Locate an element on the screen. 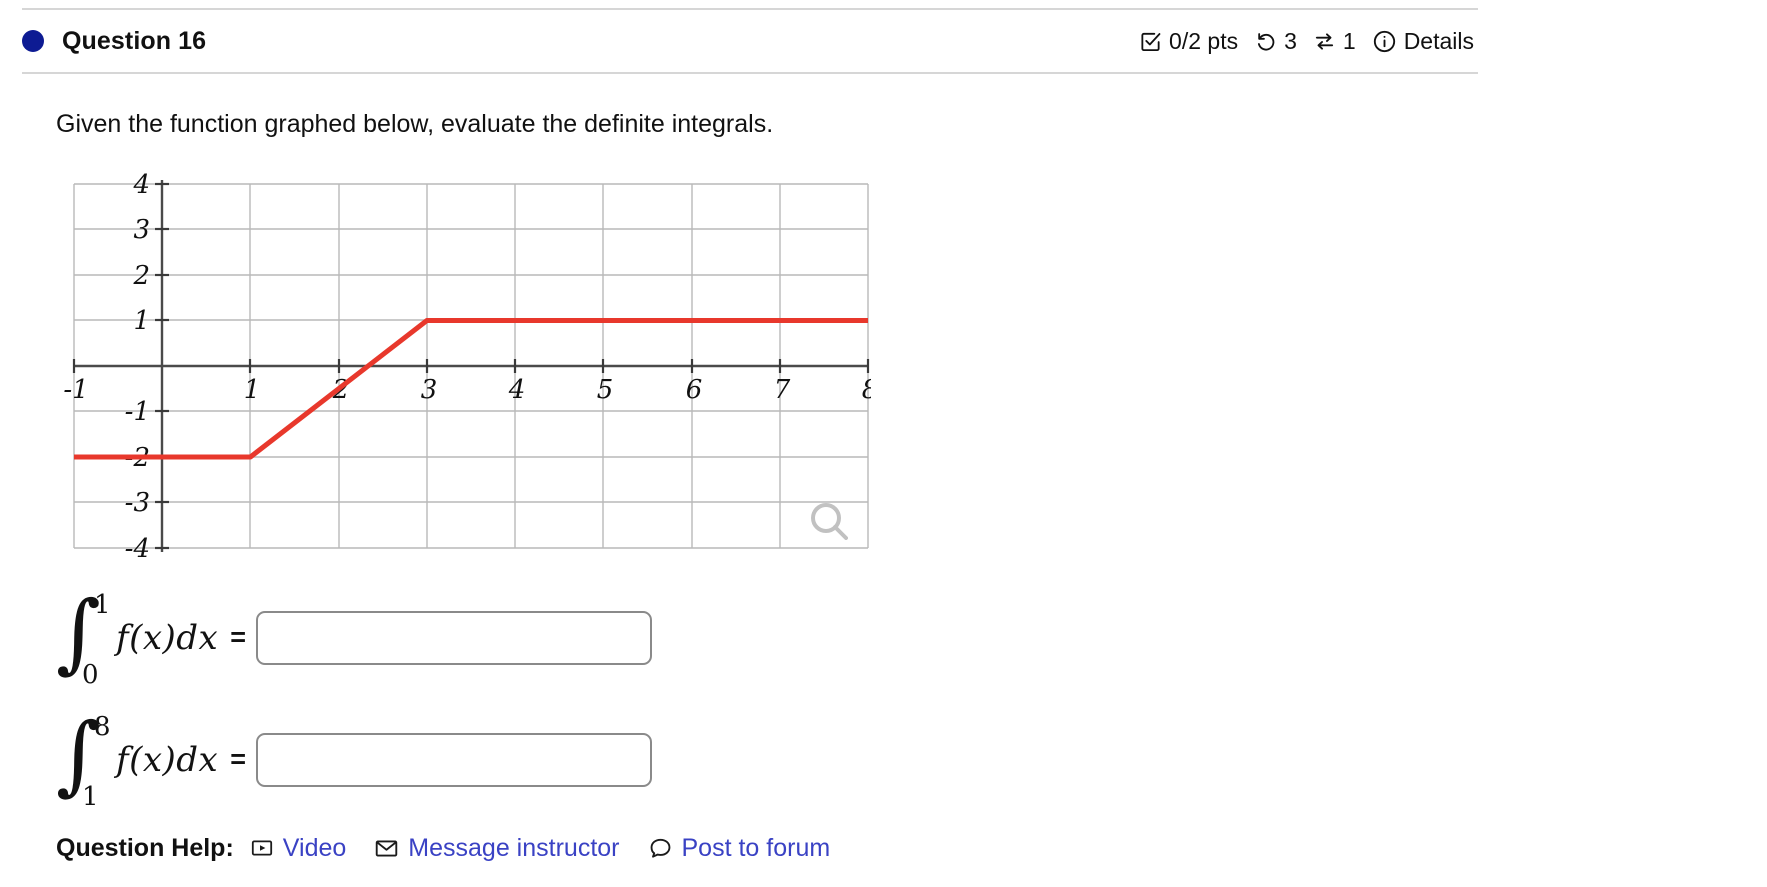  help-link-label: Message instructor is located at coordinates (513, 848).